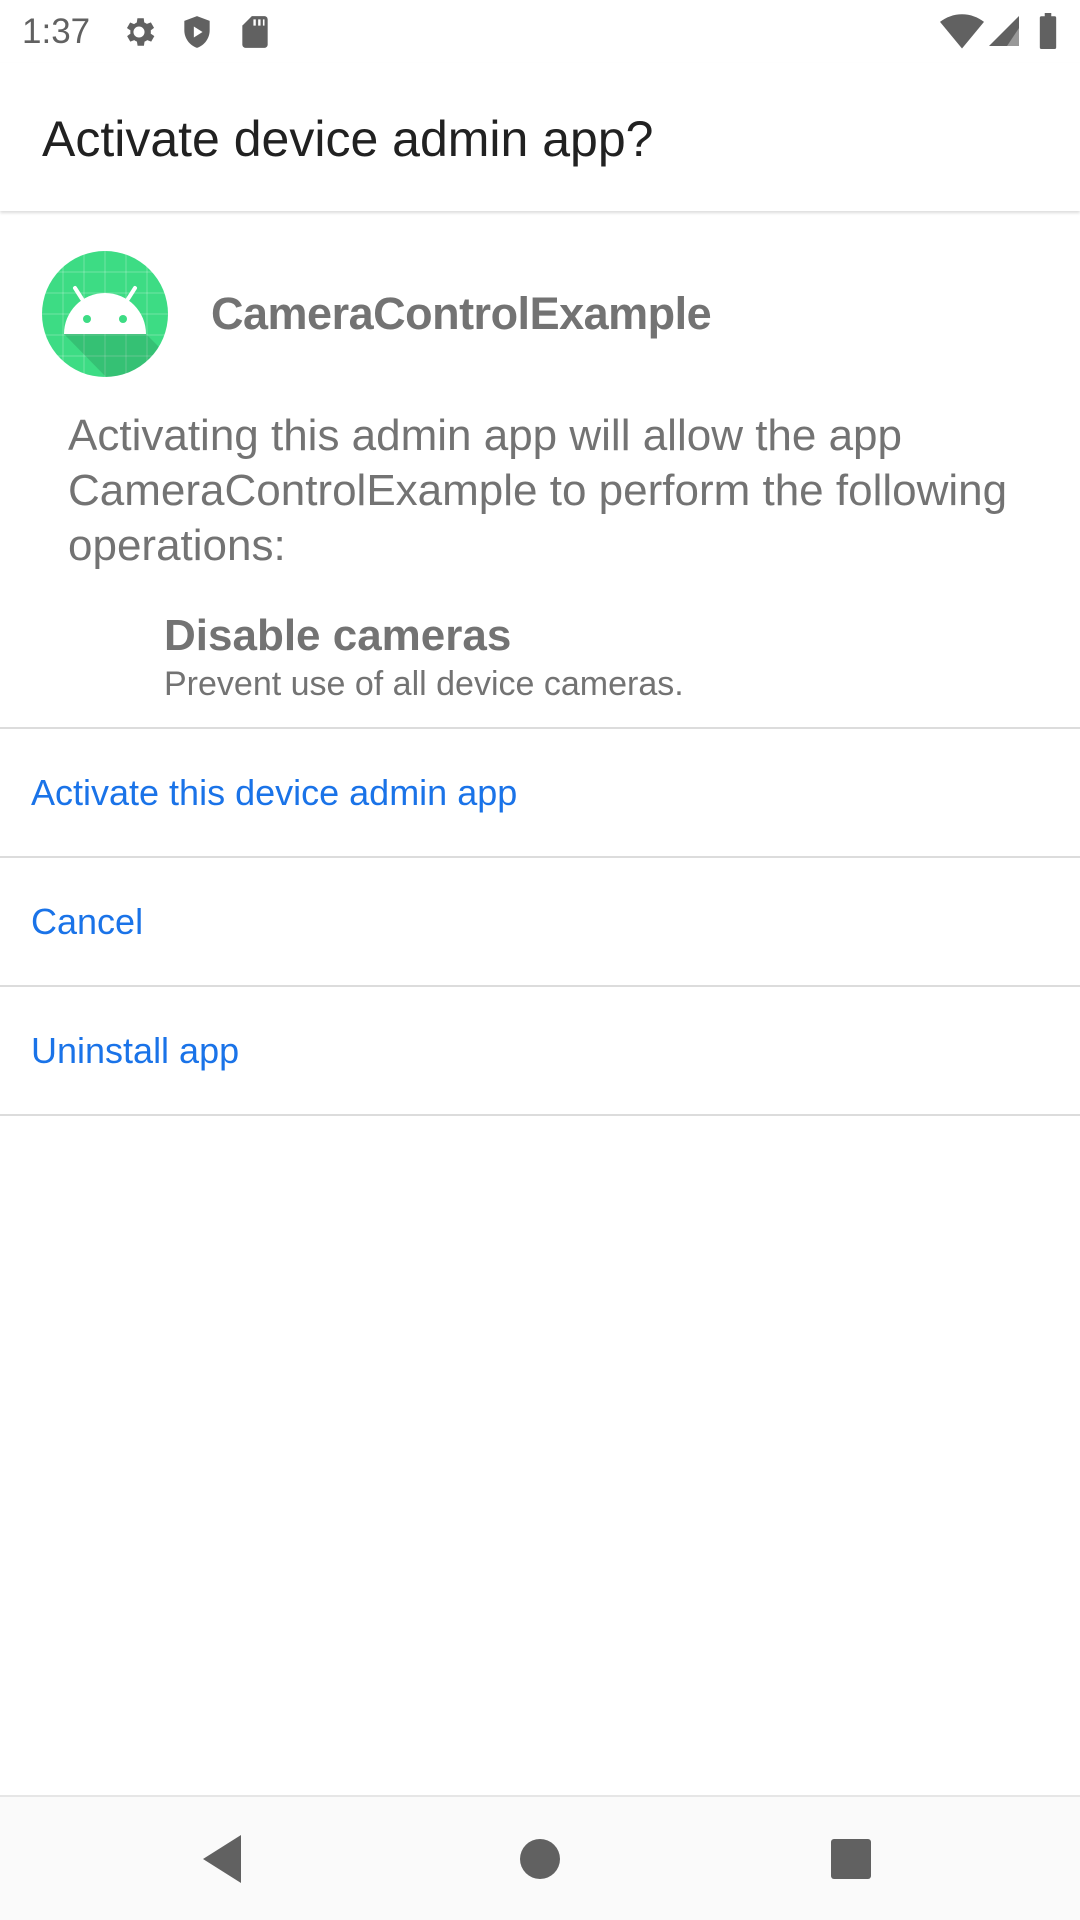 This screenshot has width=1080, height=1920. Describe the element at coordinates (105, 314) in the screenshot. I see `android-app-icon` at that location.